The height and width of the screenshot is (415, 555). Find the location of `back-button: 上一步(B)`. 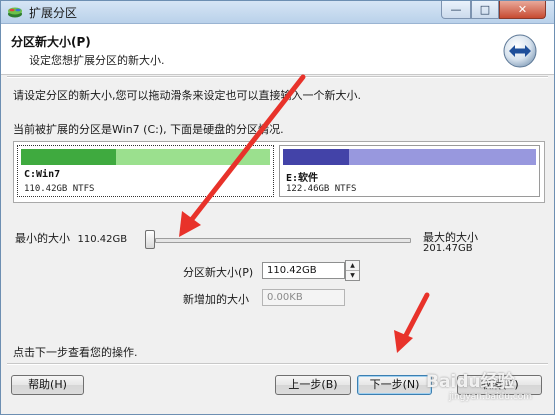

back-button: 上一步(B) is located at coordinates (313, 385).